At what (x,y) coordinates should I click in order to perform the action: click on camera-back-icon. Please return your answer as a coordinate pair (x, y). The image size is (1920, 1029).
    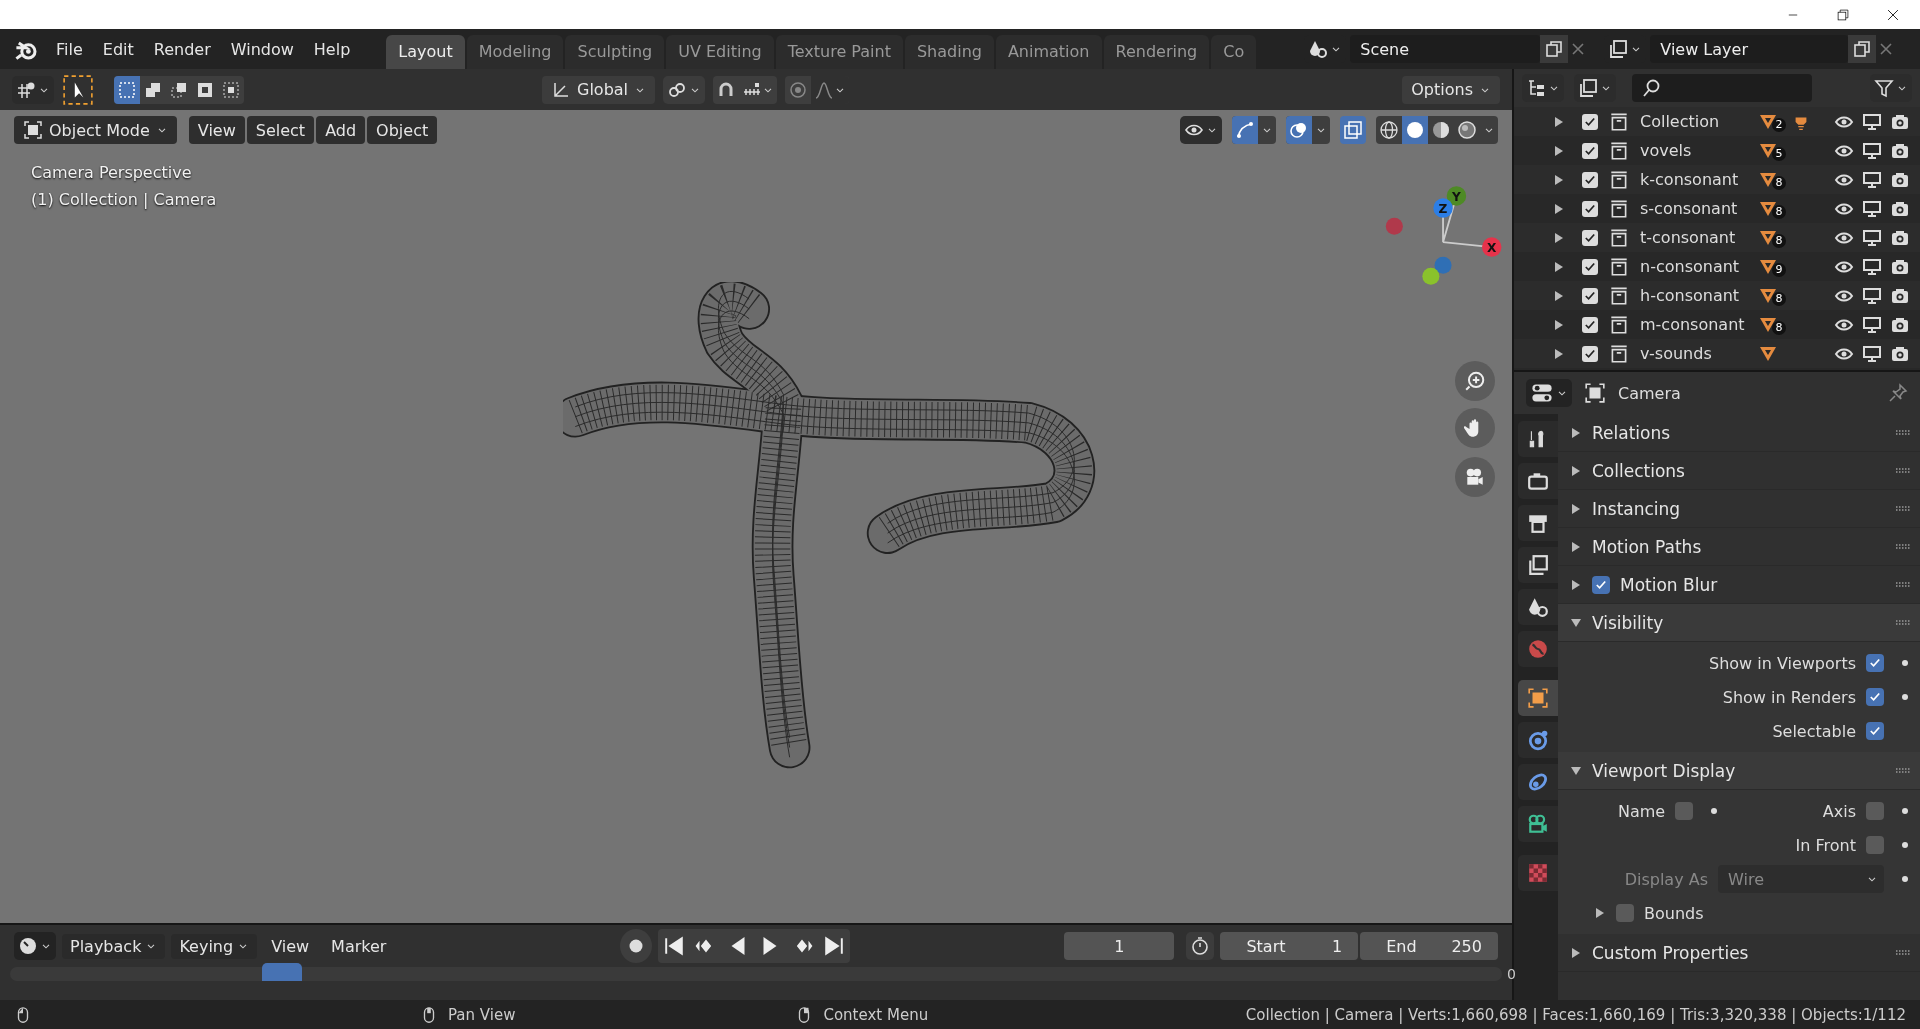
    Looking at the image, I should click on (1538, 481).